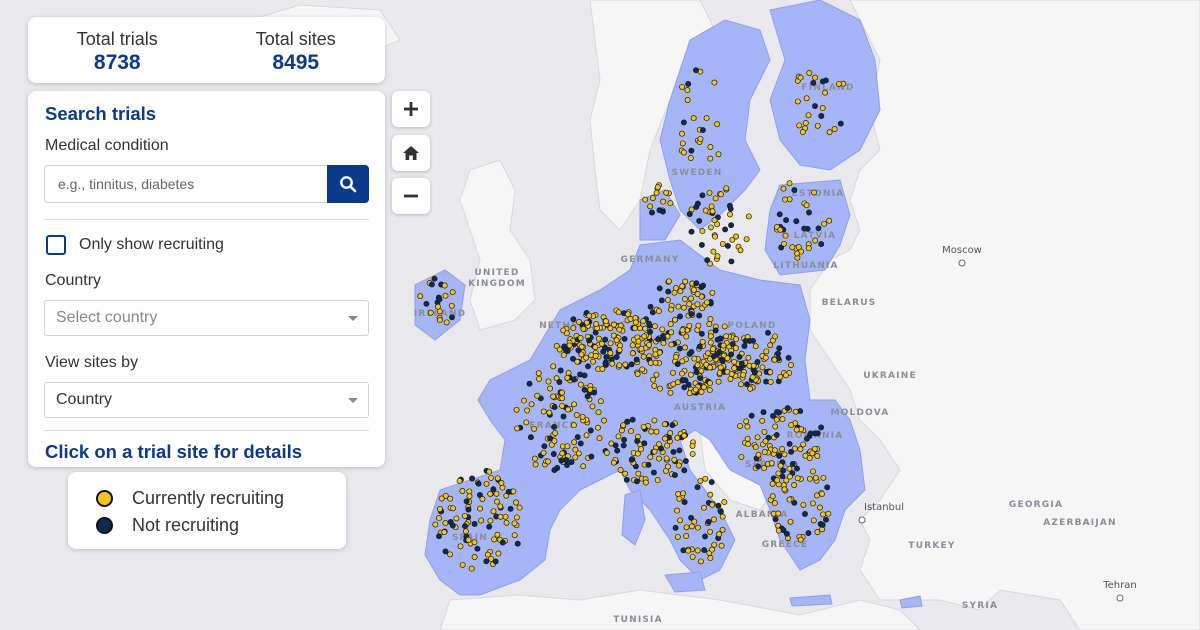 The image size is (1200, 630). Describe the element at coordinates (411, 153) in the screenshot. I see `home-button` at that location.